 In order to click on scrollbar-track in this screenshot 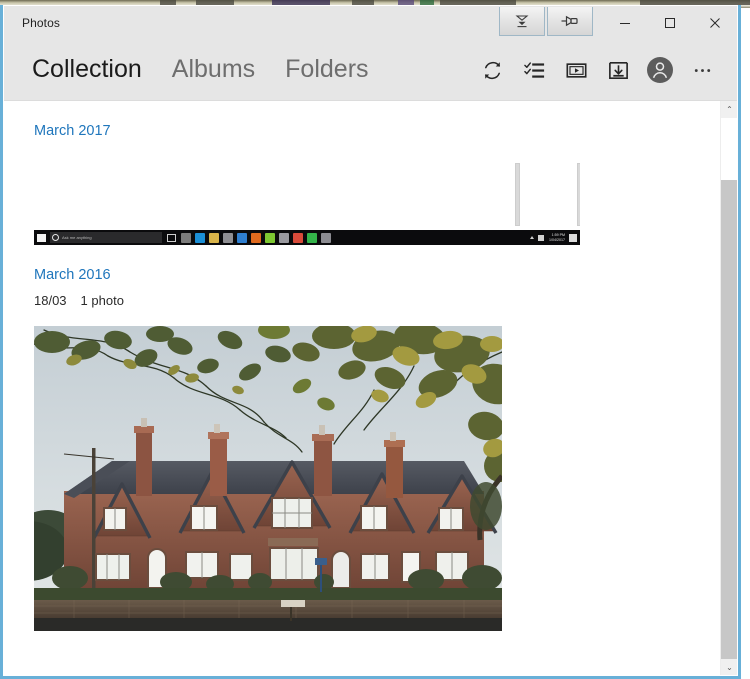, I will do `click(729, 419)`.